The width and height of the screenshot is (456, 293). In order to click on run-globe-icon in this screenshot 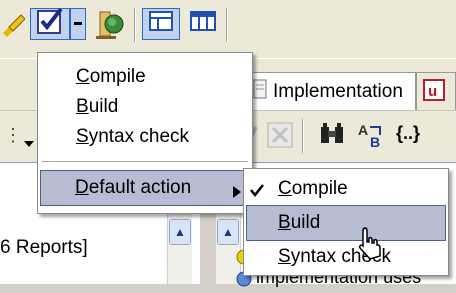, I will do `click(109, 24)`.